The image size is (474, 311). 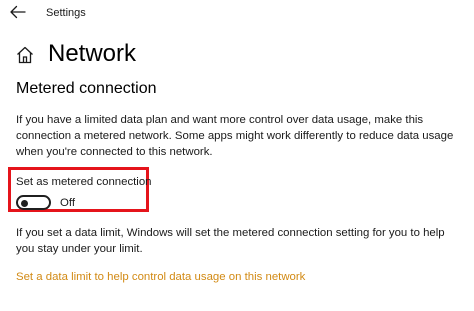 What do you see at coordinates (25, 55) in the screenshot?
I see `home-icon` at bounding box center [25, 55].